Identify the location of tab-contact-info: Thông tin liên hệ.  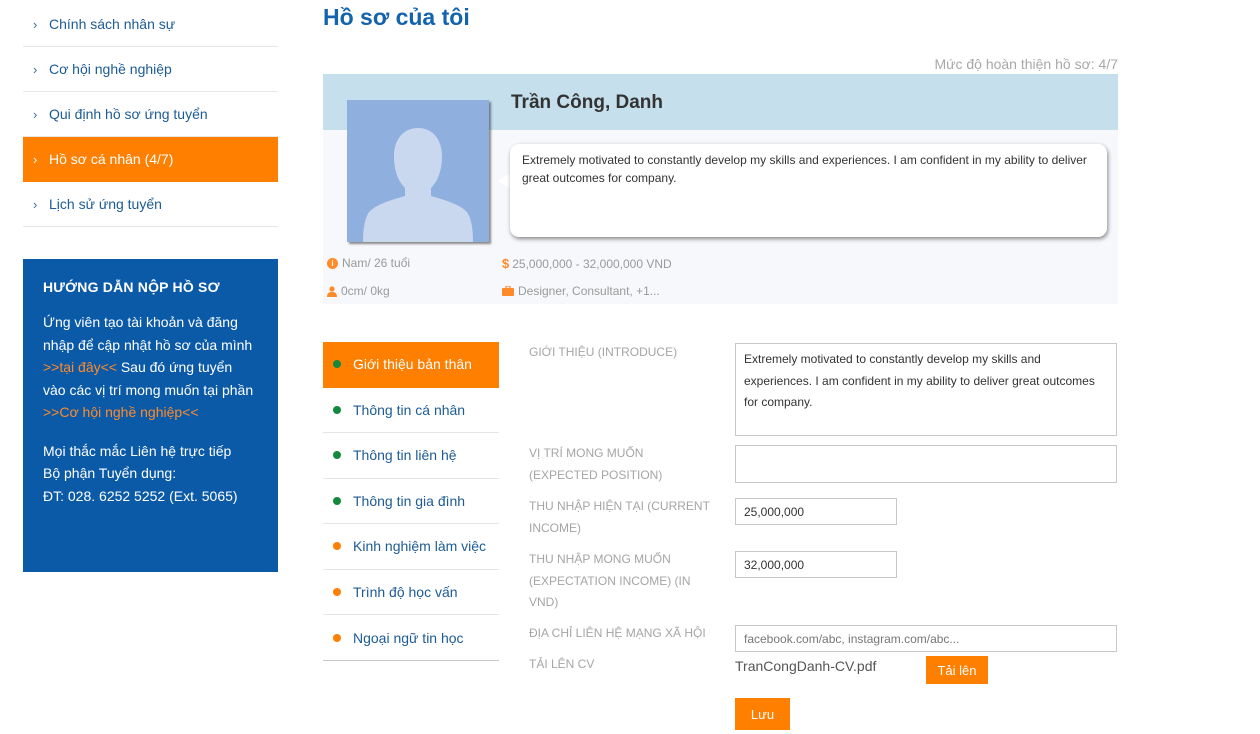
(411, 456).